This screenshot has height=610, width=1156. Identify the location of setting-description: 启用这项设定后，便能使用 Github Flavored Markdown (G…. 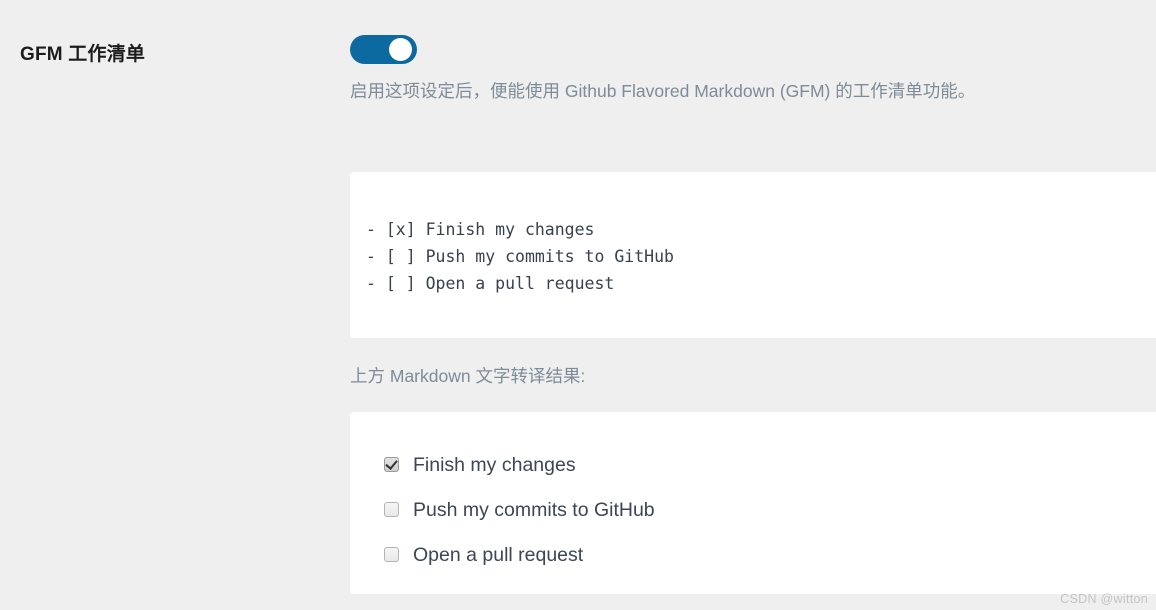
(663, 91).